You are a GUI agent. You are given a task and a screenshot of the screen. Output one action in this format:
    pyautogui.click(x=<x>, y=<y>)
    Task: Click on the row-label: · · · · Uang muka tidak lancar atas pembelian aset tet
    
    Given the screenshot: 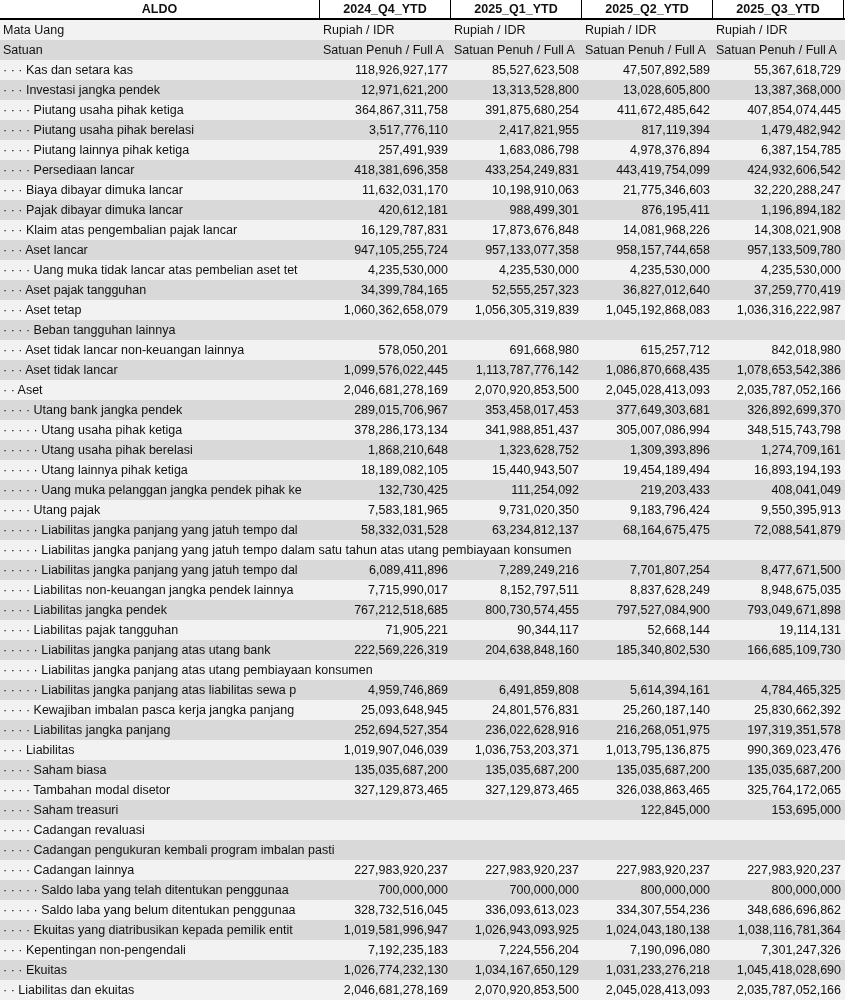 What is the action you would take?
    pyautogui.click(x=150, y=270)
    